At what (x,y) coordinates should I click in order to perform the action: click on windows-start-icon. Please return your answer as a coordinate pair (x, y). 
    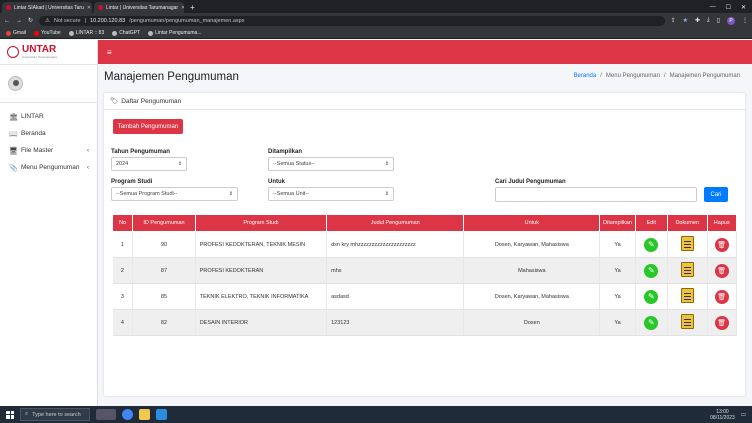
    Looking at the image, I should click on (10, 414).